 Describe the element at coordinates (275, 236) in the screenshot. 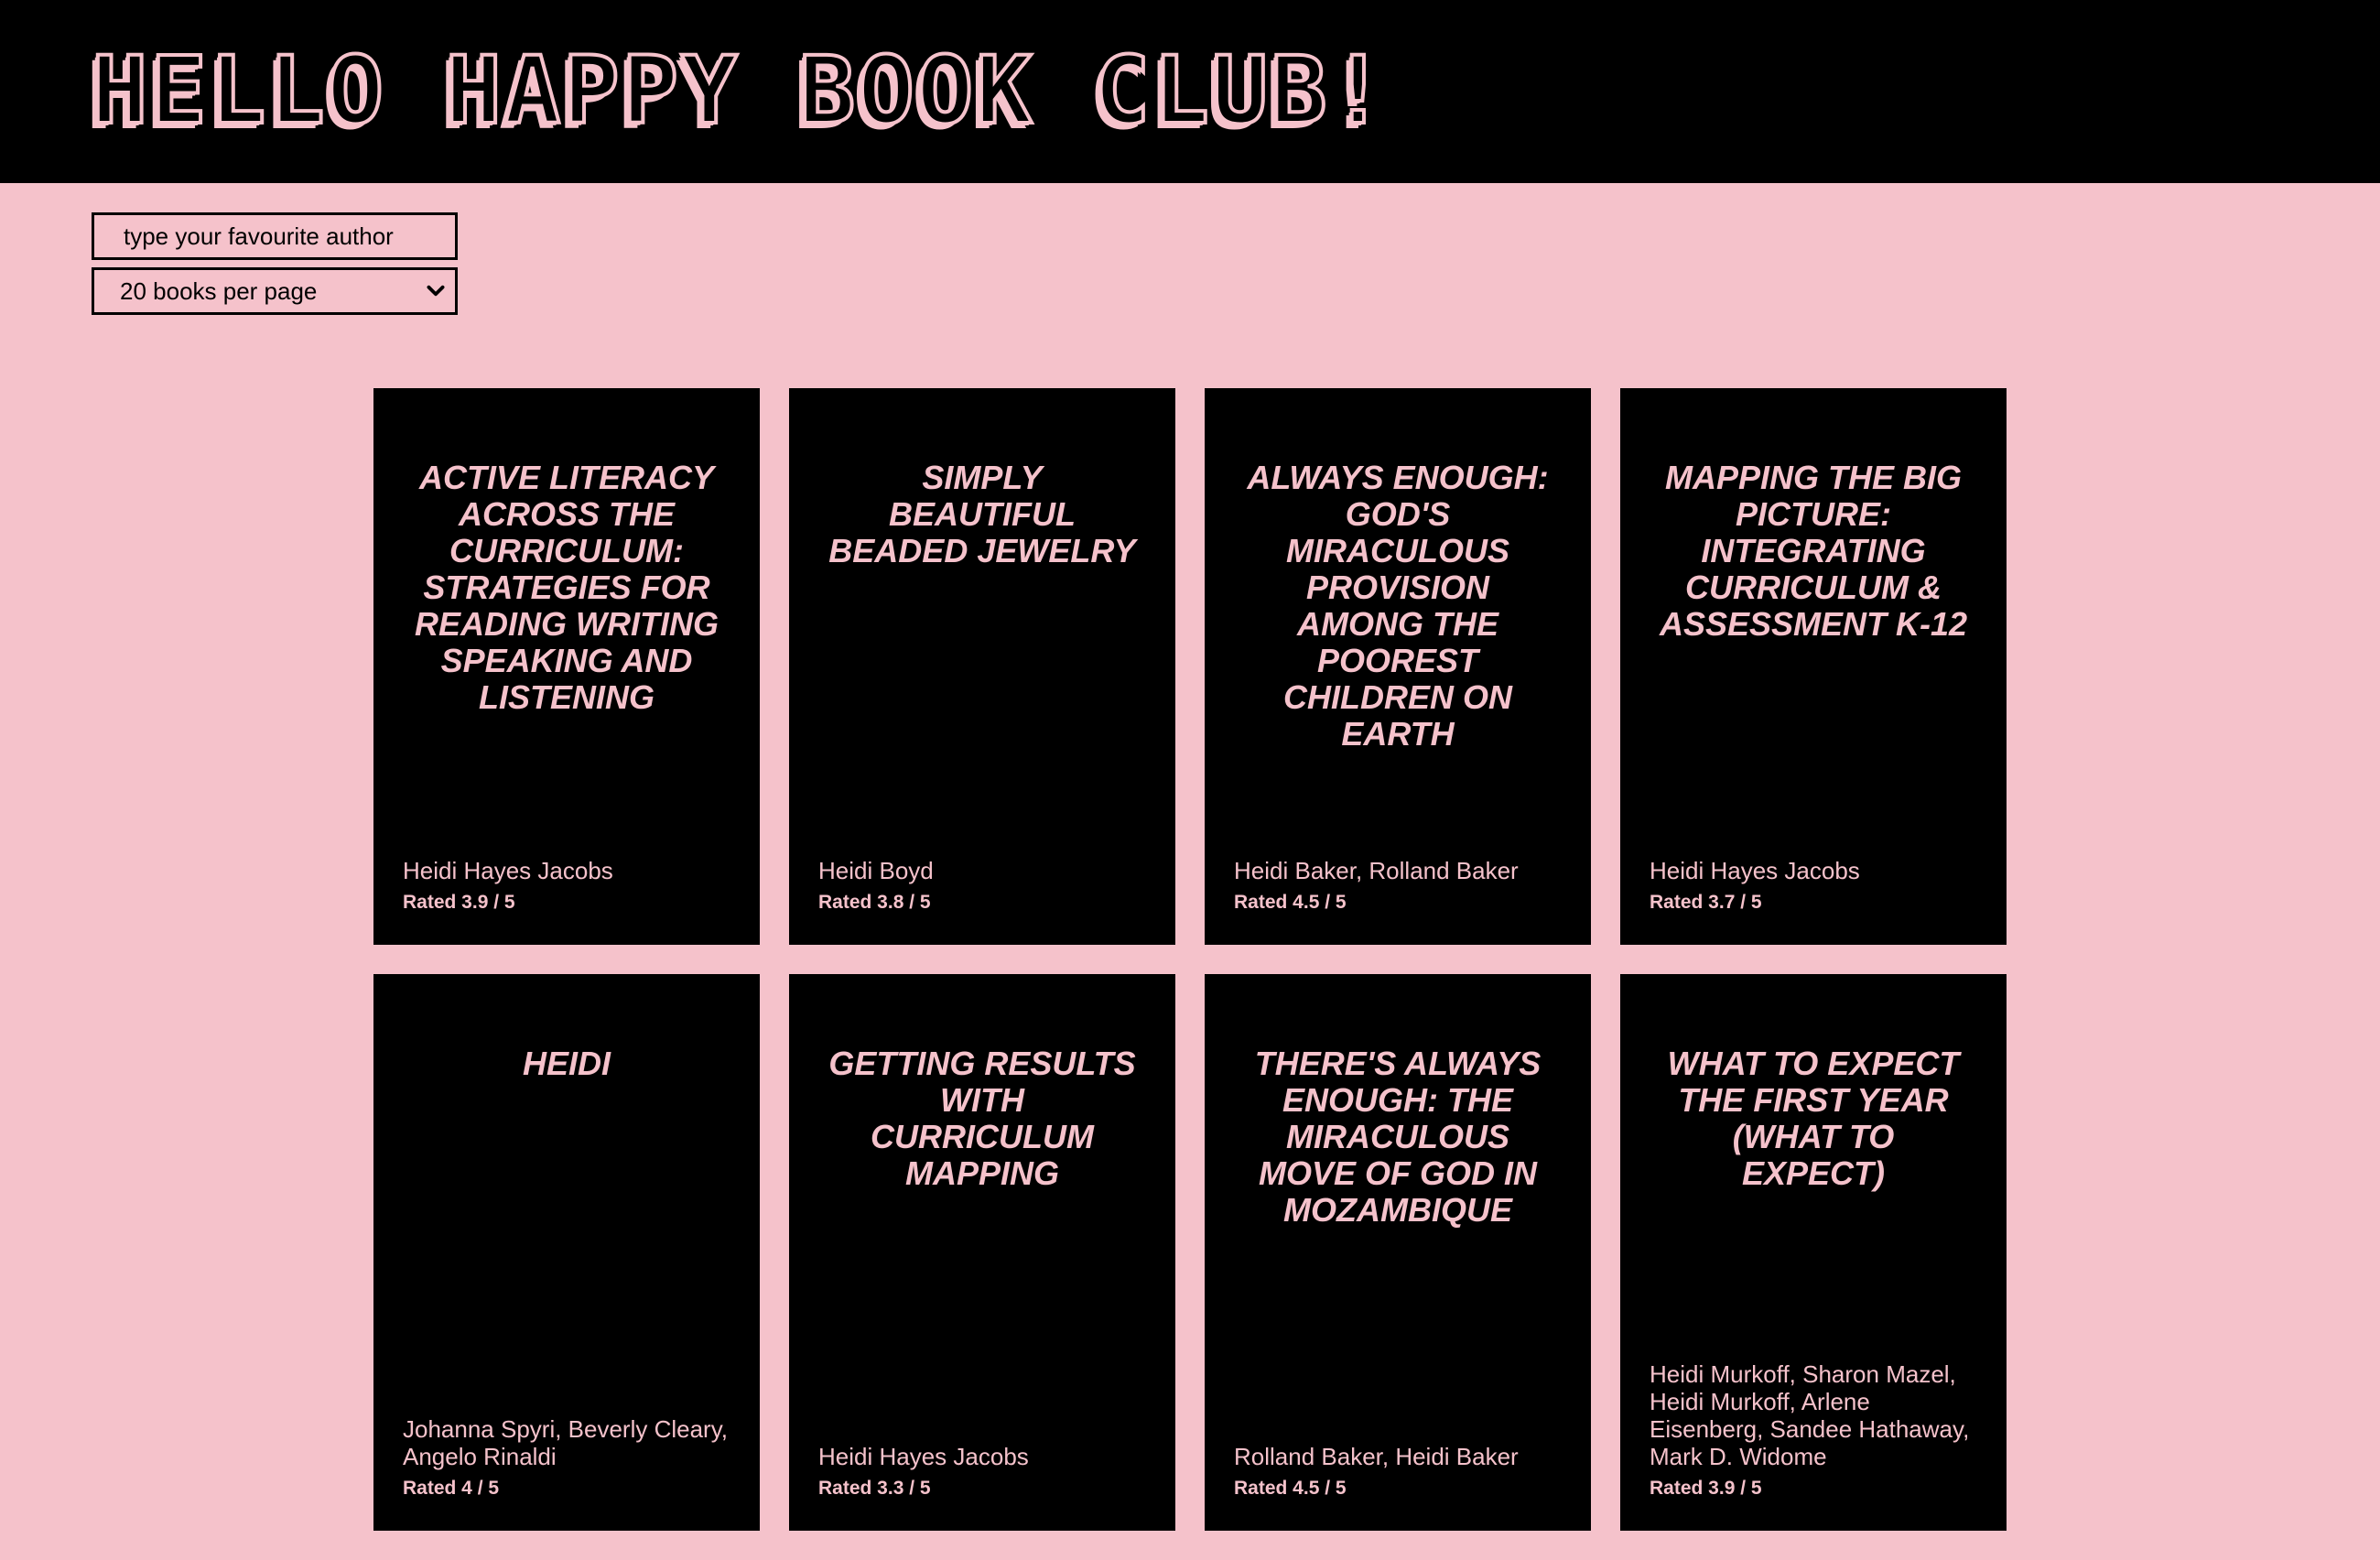

I see `author-search-input` at that location.